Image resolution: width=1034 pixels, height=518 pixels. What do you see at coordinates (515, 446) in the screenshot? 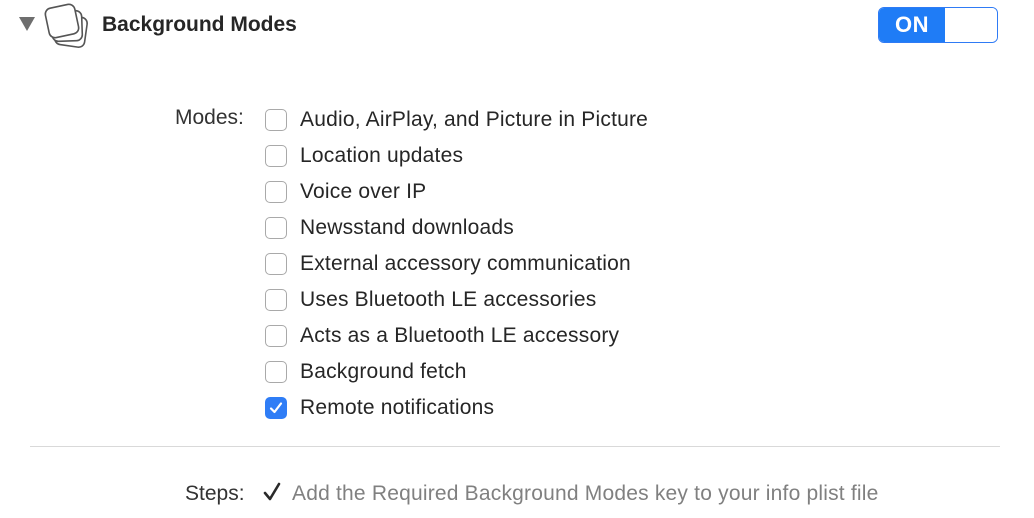
I see `divider` at bounding box center [515, 446].